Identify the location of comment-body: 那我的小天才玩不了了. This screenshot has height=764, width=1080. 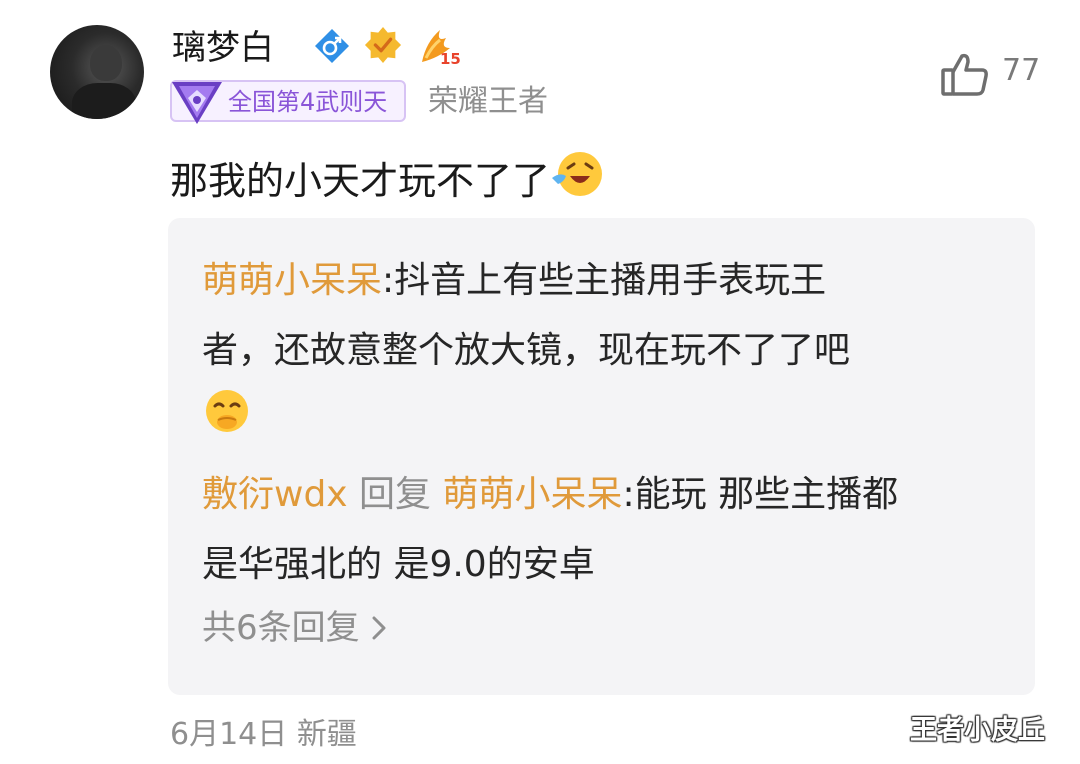
(360, 181).